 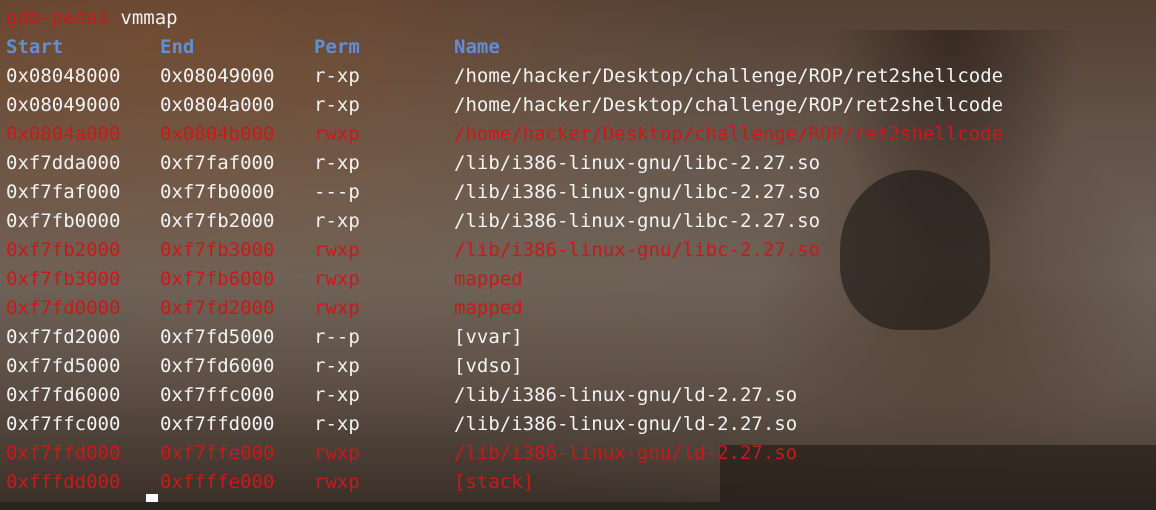 What do you see at coordinates (581, 366) in the screenshot?
I see `vmmap-row: 0xf7fd5000 0xf7fd6000 r-xp [vdso]` at bounding box center [581, 366].